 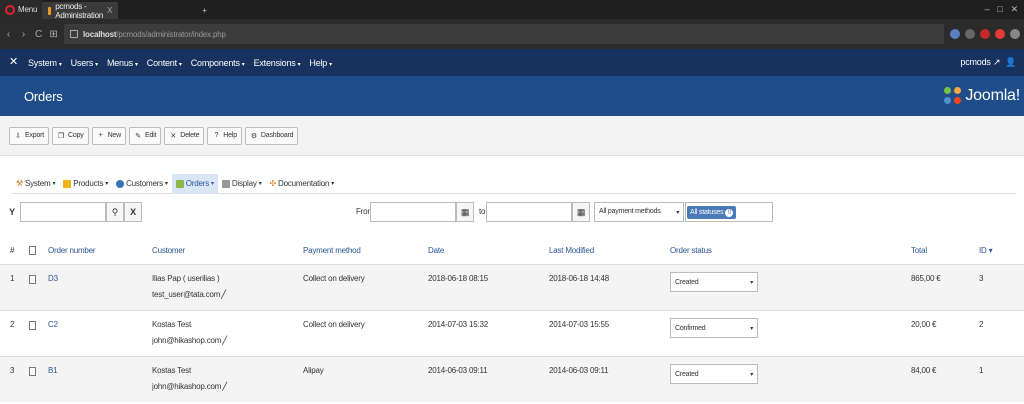 What do you see at coordinates (63, 212) in the screenshot?
I see `search-input` at bounding box center [63, 212].